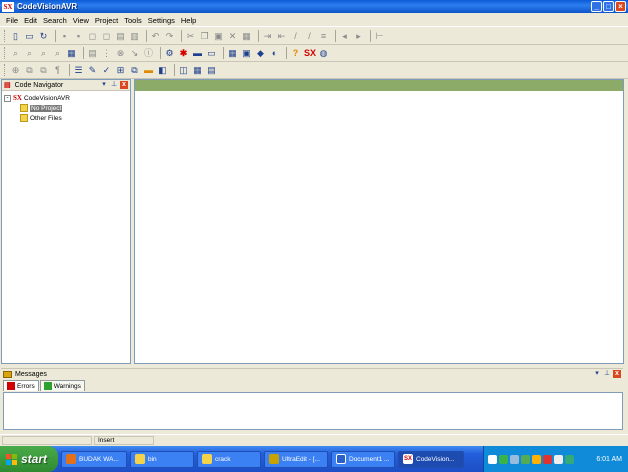  Describe the element at coordinates (15, 36) in the screenshot. I see `new-file-icon: ▯` at that location.